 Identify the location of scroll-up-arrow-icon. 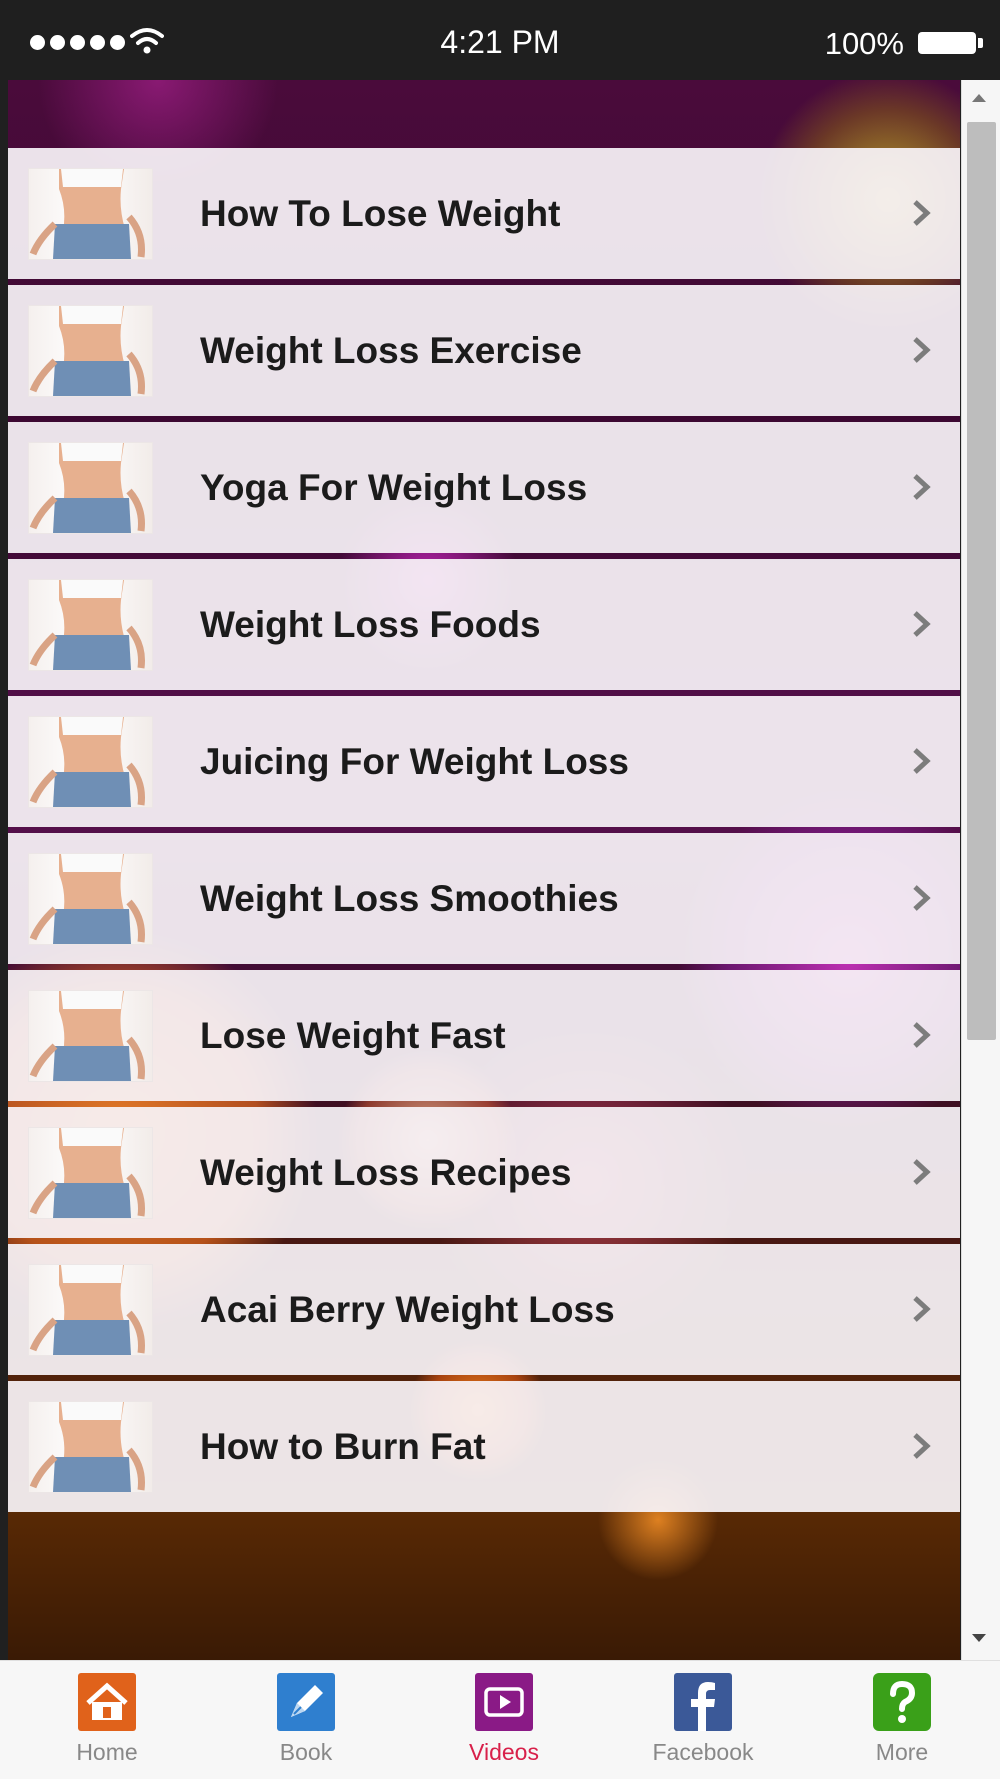
(979, 98).